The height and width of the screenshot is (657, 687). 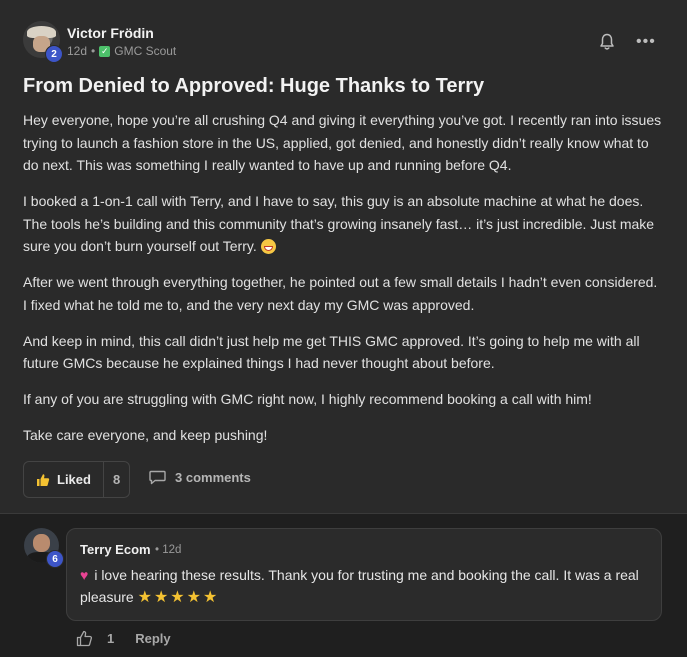 I want to click on liked-label: Liked, so click(x=74, y=479).